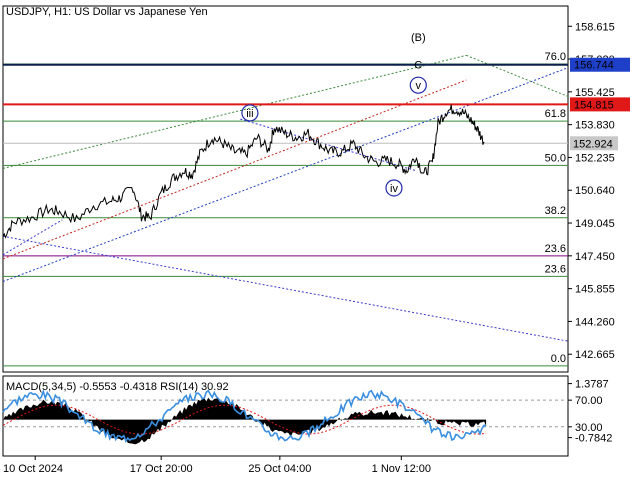 Image resolution: width=640 pixels, height=480 pixels. Describe the element at coordinates (555, 158) in the screenshot. I see `fib-label: 50.0` at that location.